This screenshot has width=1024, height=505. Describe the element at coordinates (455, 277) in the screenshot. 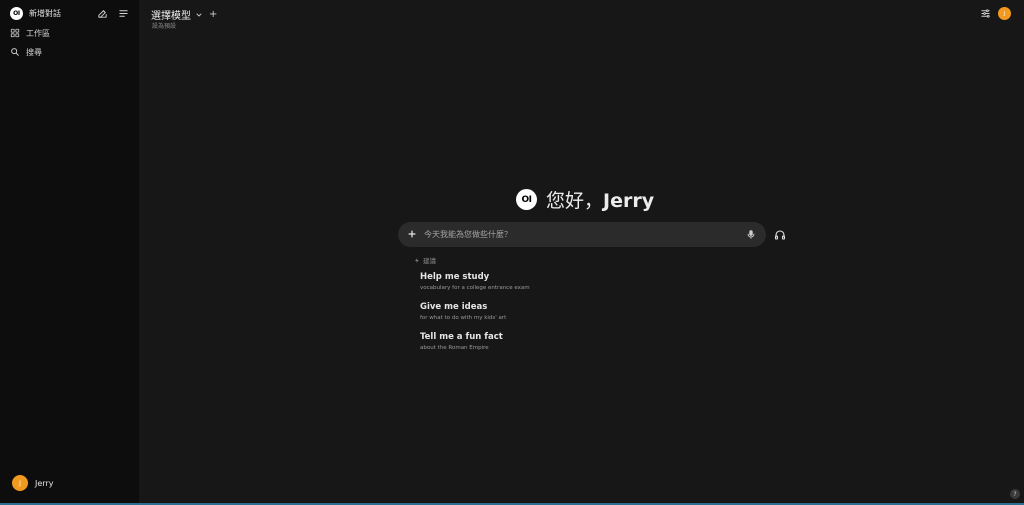

I see `suggestion-title: Help me study` at that location.